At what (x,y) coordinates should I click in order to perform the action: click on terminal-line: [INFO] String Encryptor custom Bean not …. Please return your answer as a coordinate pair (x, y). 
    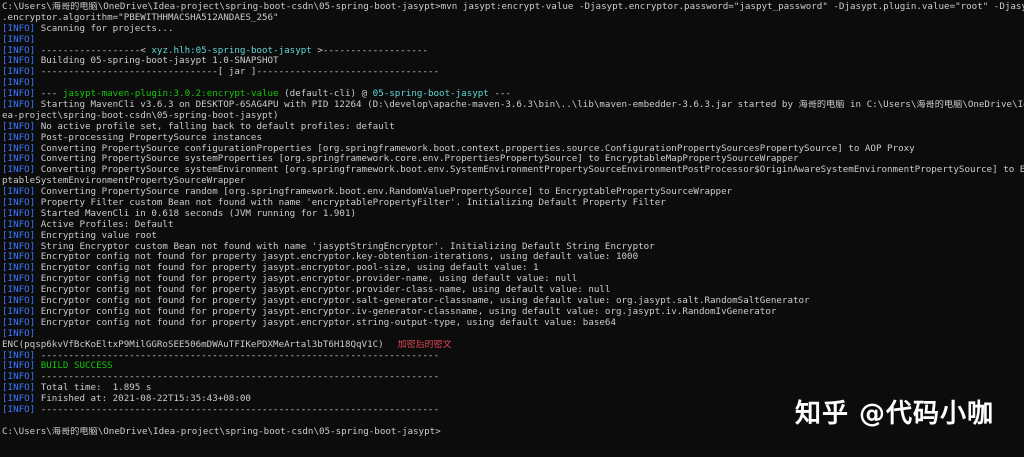
    Looking at the image, I should click on (513, 247).